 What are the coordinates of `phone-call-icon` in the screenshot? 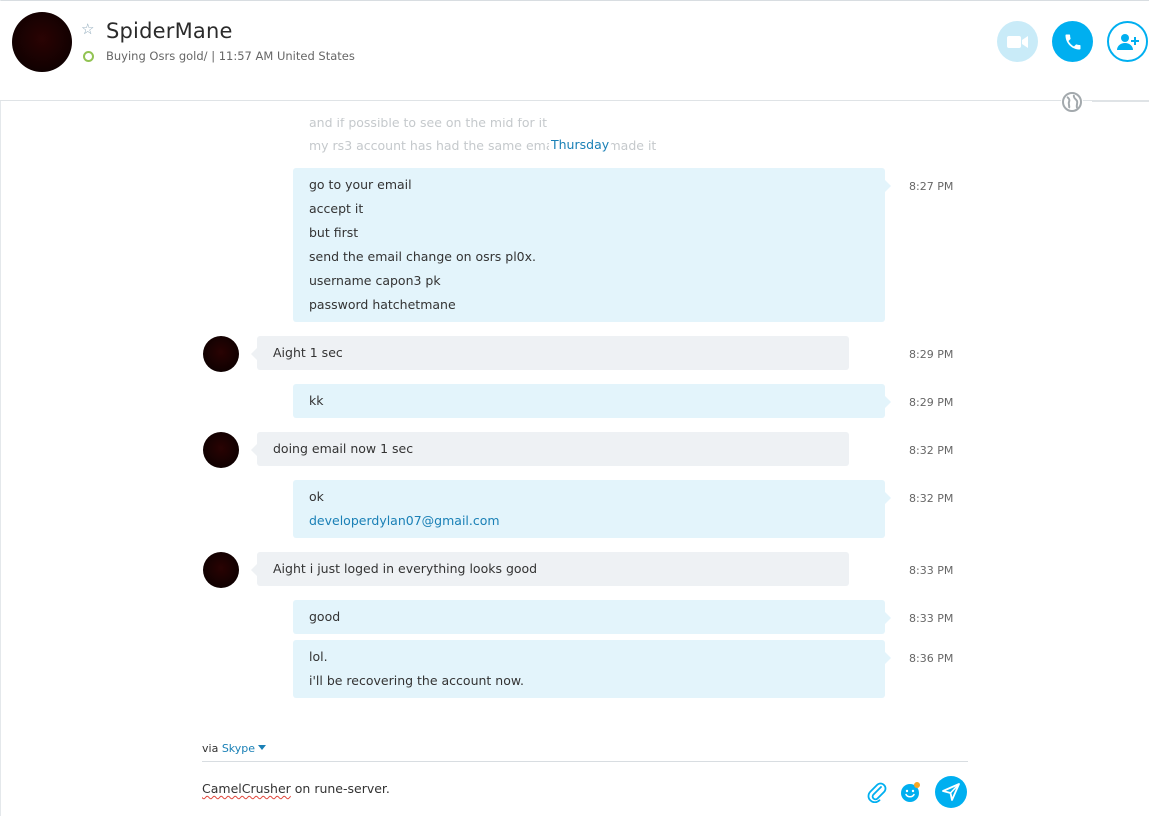 It's located at (1072, 41).